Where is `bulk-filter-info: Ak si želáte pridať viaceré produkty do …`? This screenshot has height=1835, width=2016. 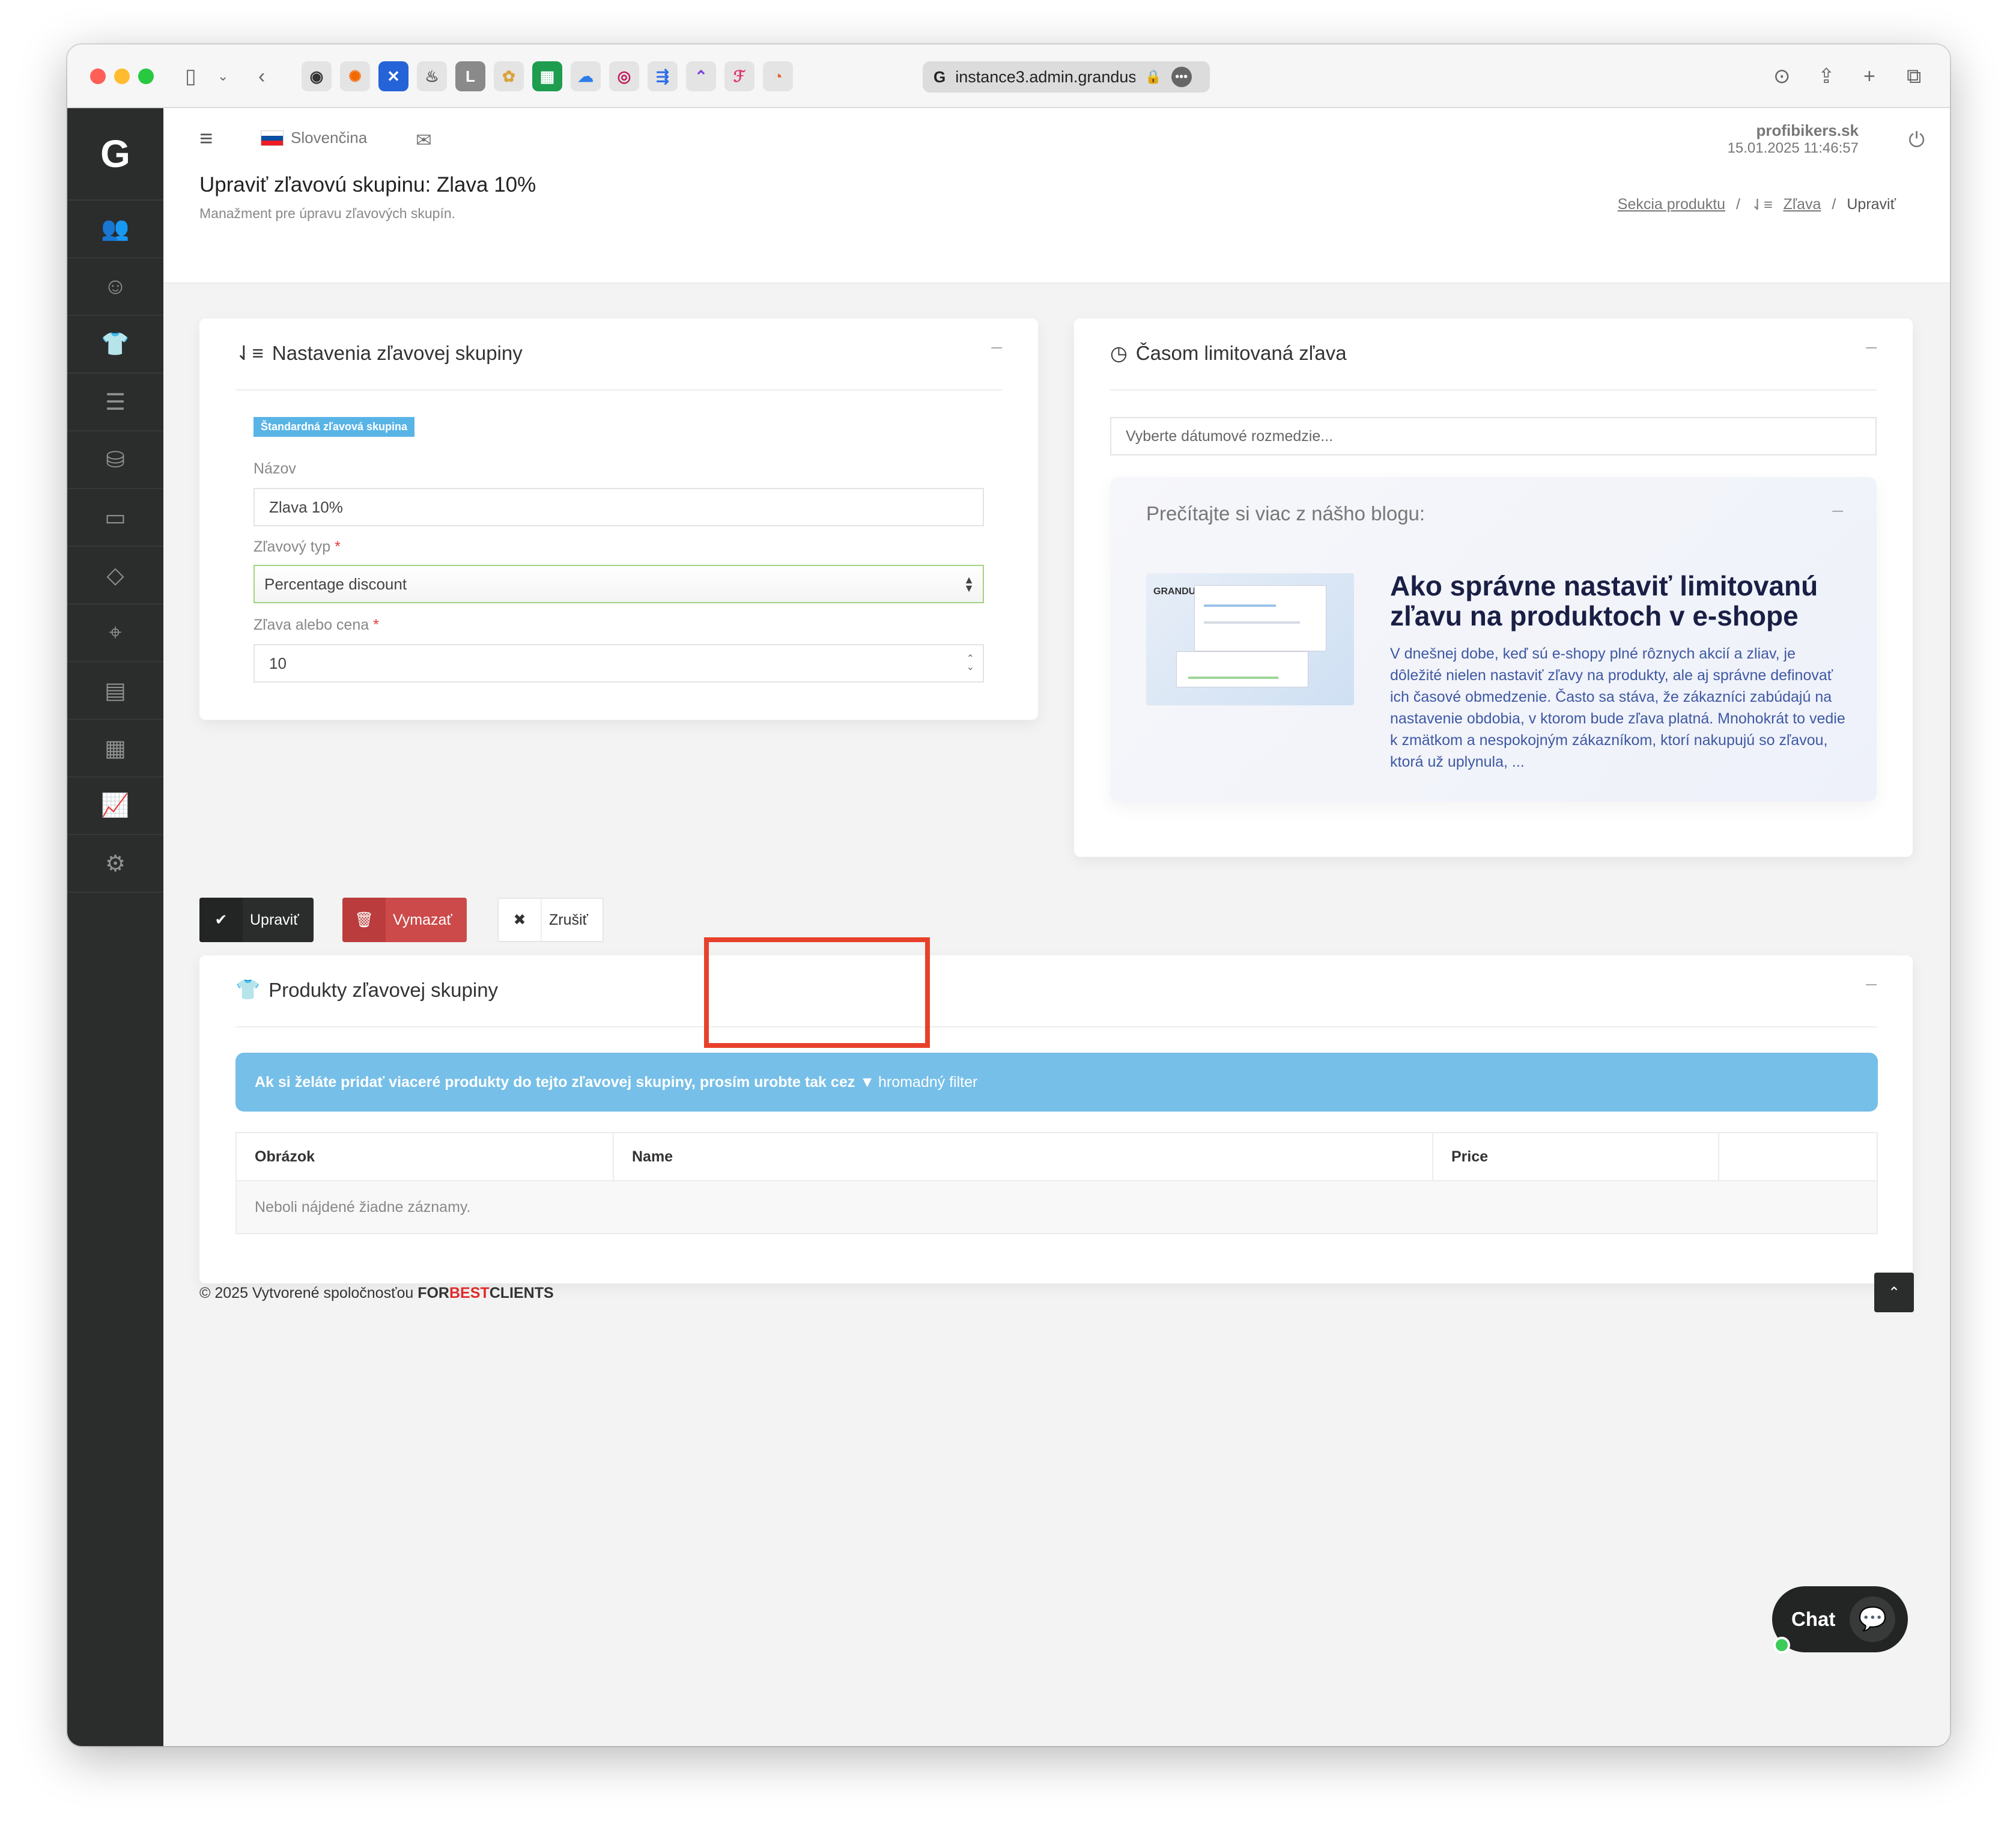
bulk-filter-info: Ak si želáte pridať viaceré produkty do … is located at coordinates (1056, 1082).